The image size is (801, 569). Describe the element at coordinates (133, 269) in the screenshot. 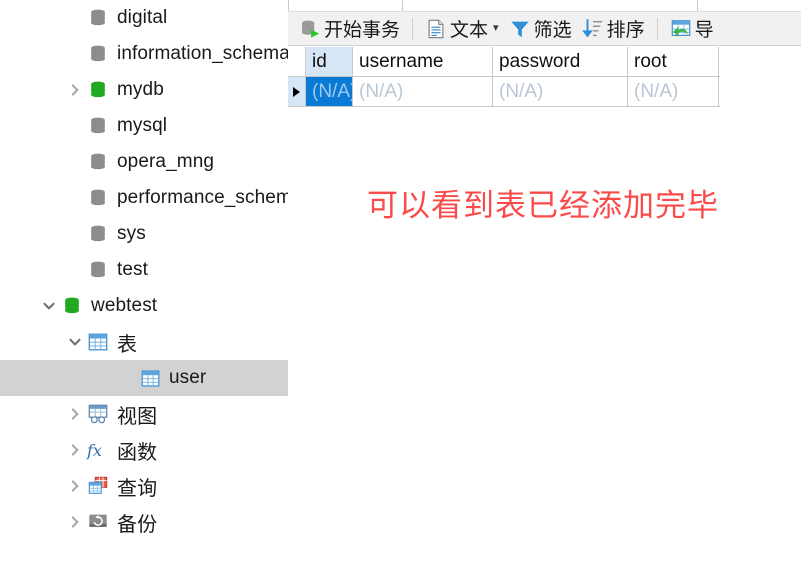

I see `tree-item-label: test` at that location.